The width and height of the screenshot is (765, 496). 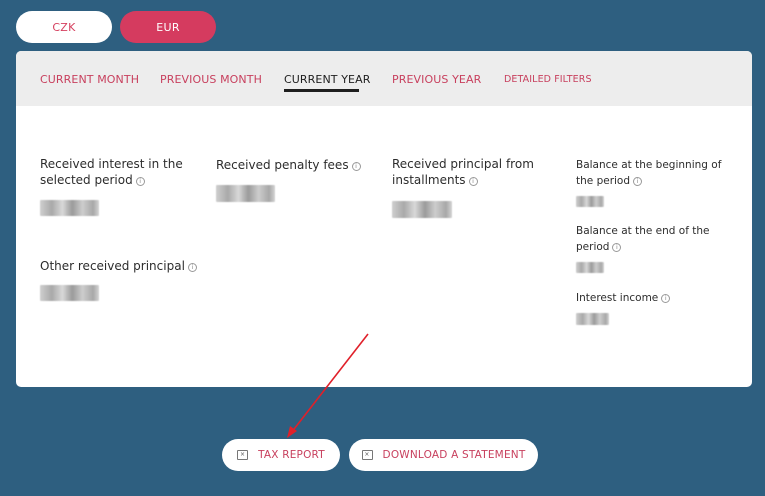 What do you see at coordinates (454, 455) in the screenshot?
I see `download-statement-label: DOWNLOAD A STATEMENT` at bounding box center [454, 455].